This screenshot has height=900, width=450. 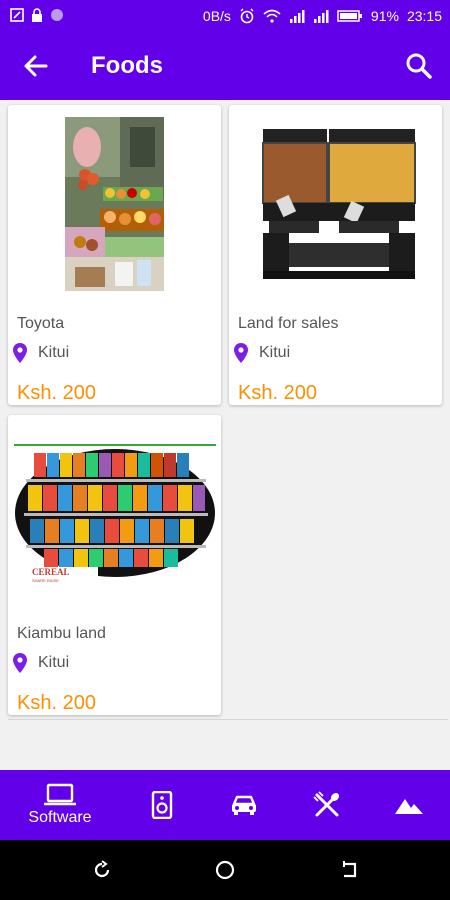 I want to click on battery-percent: 91%, so click(x=384, y=16).